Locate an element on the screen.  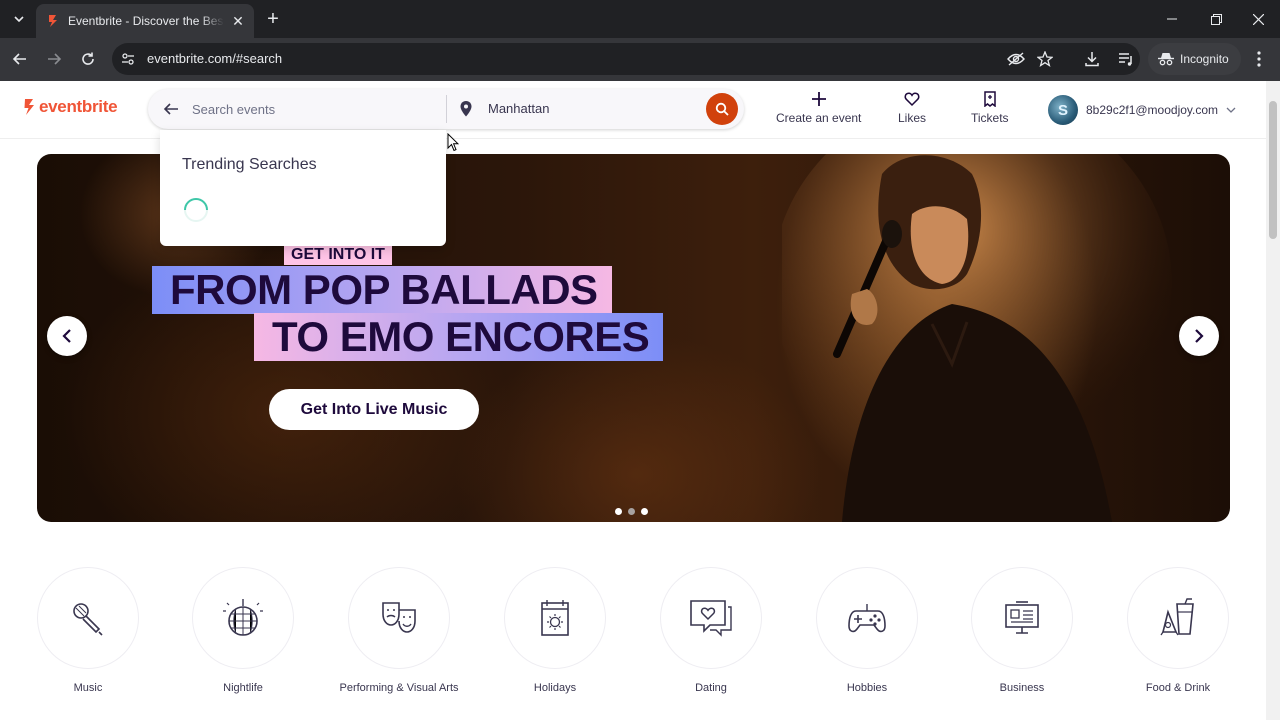
presentation-board-icon is located at coordinates (1022, 618).